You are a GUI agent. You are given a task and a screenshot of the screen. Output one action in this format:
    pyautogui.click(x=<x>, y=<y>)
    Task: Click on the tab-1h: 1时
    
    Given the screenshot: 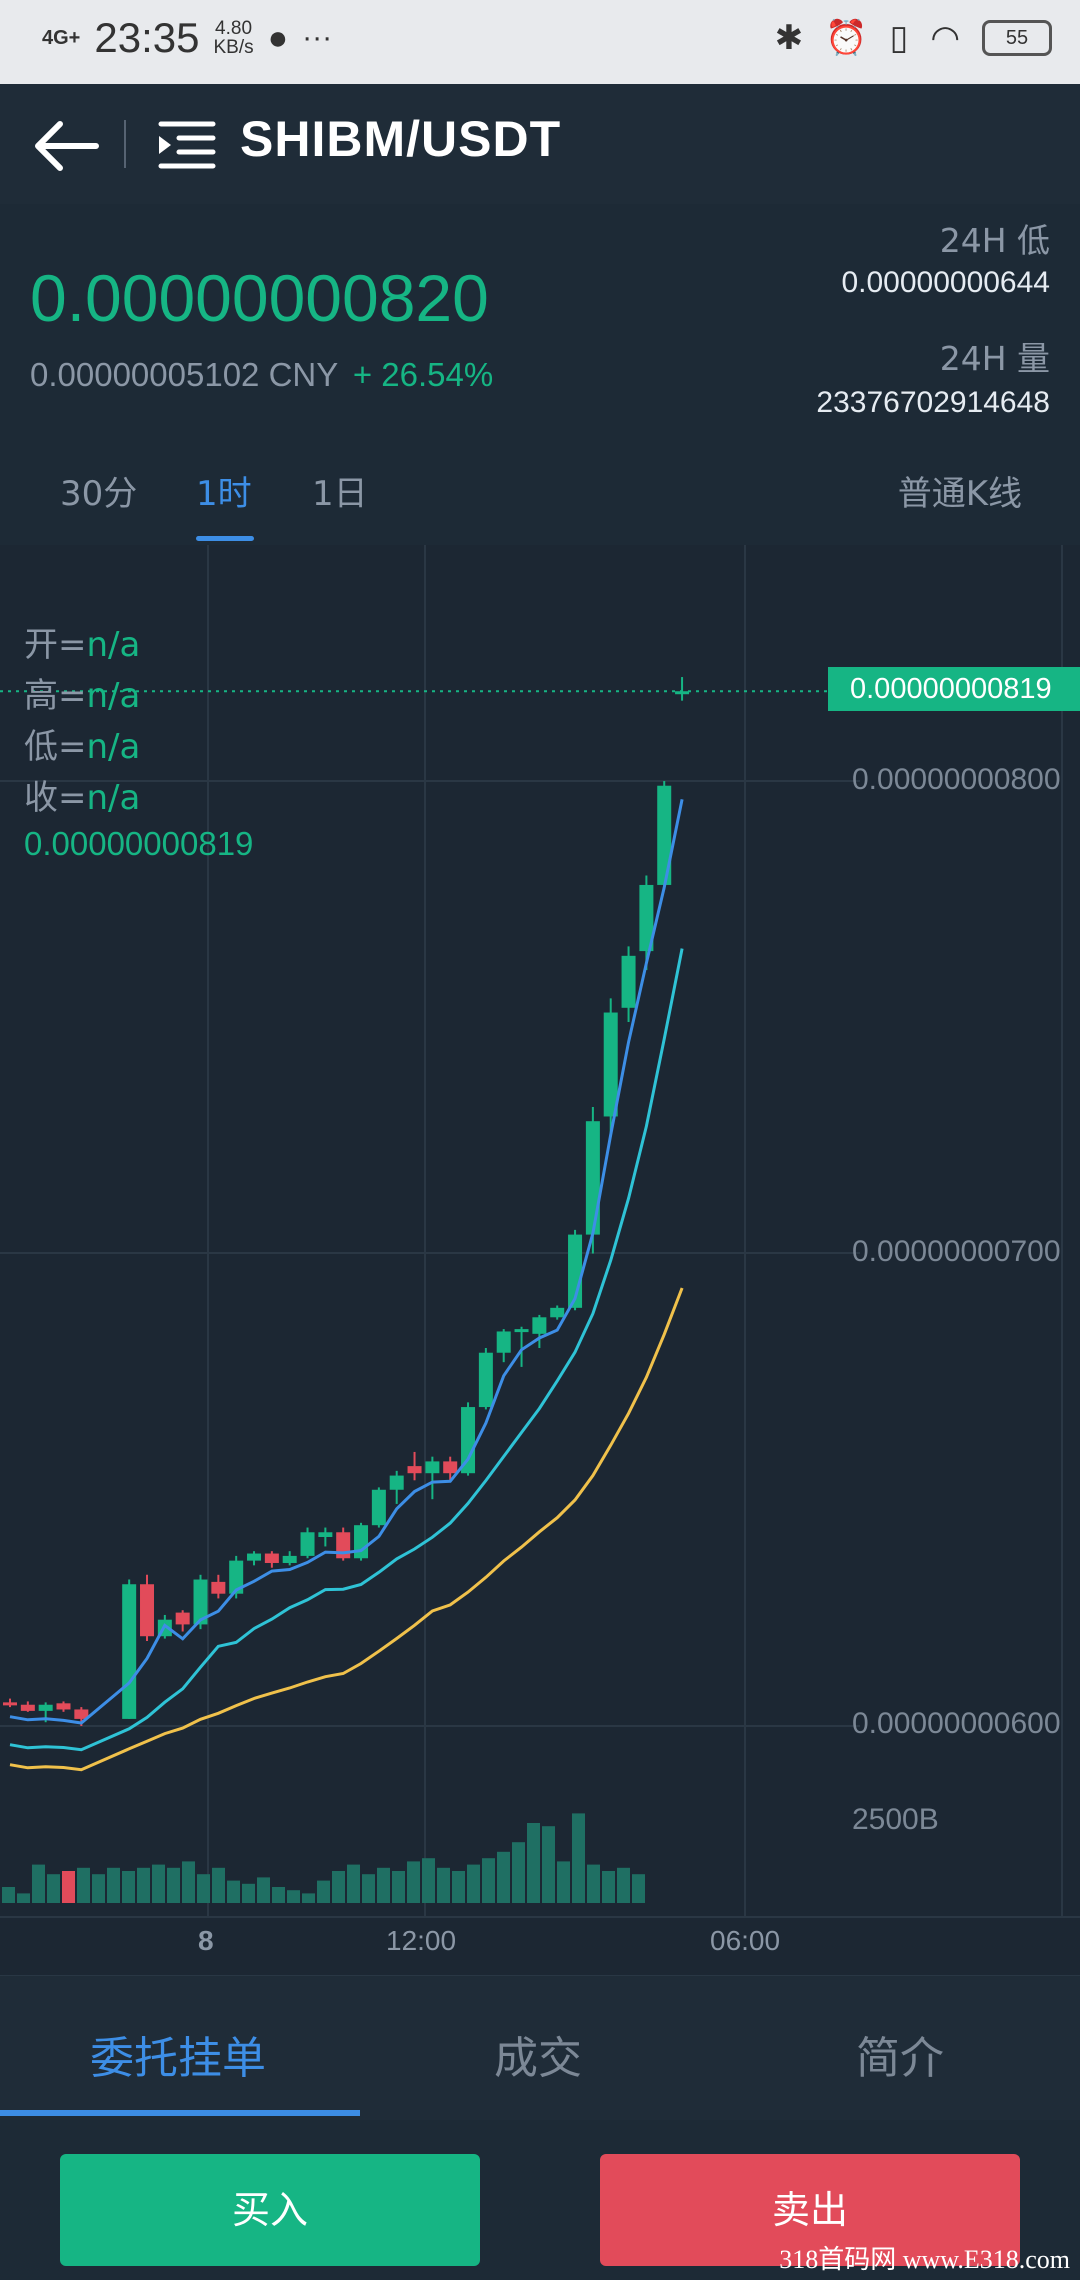 What is the action you would take?
    pyautogui.click(x=224, y=490)
    